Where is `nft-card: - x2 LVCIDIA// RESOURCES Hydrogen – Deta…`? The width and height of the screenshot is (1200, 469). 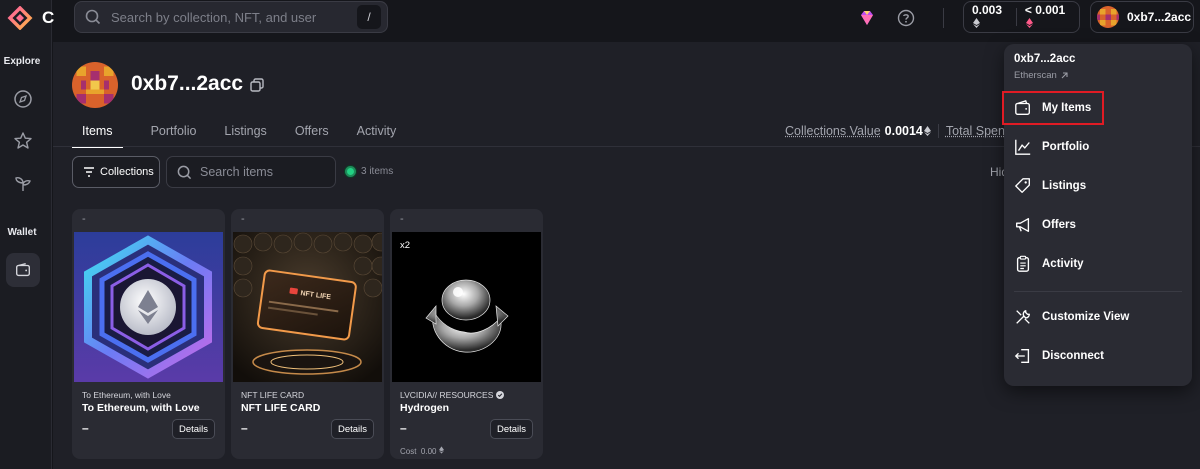
nft-card: - x2 LVCIDIA// RESOURCES Hydrogen – Deta… is located at coordinates (466, 334).